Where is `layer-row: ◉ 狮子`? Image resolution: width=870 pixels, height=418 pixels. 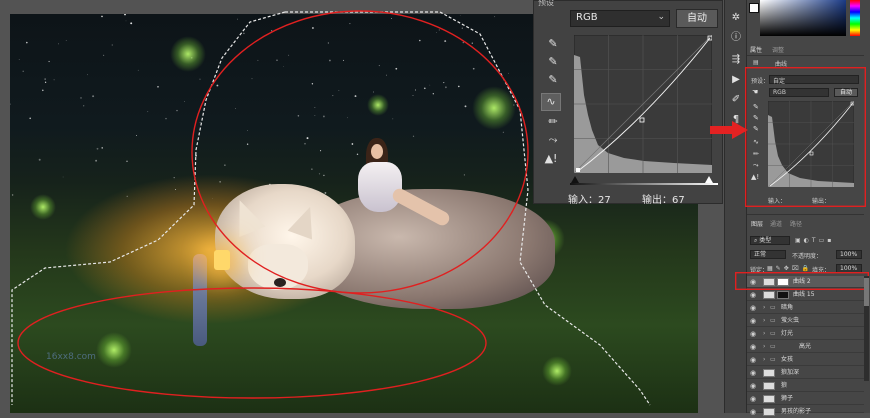
layer-row: ◉ 狮子 is located at coordinates (805, 399).